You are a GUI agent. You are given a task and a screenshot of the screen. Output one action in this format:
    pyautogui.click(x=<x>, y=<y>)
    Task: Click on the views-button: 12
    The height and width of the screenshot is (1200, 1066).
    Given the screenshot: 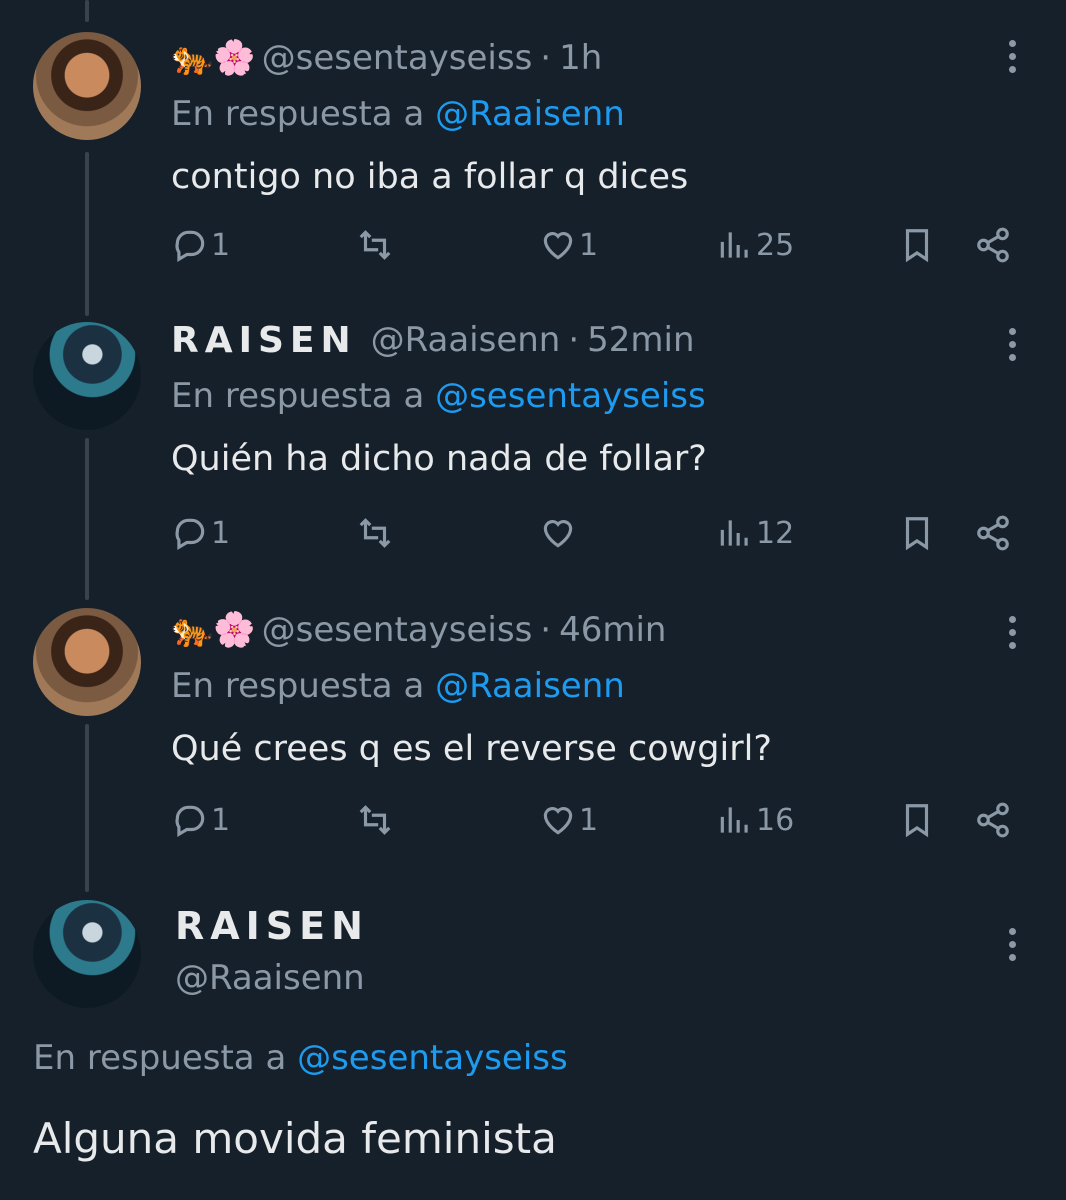 What is the action you would take?
    pyautogui.click(x=755, y=533)
    